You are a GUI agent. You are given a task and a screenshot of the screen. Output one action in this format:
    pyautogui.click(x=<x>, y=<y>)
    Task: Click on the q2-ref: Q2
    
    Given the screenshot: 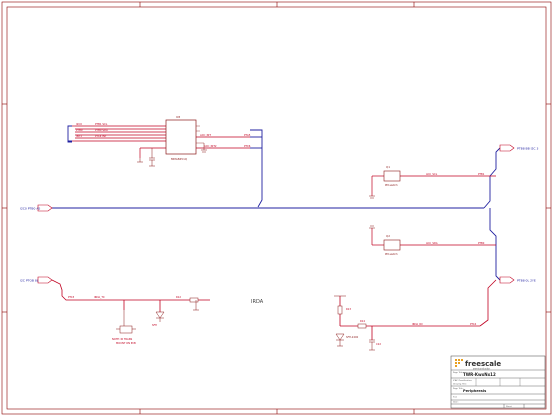 What is the action you would take?
    pyautogui.click(x=388, y=236)
    